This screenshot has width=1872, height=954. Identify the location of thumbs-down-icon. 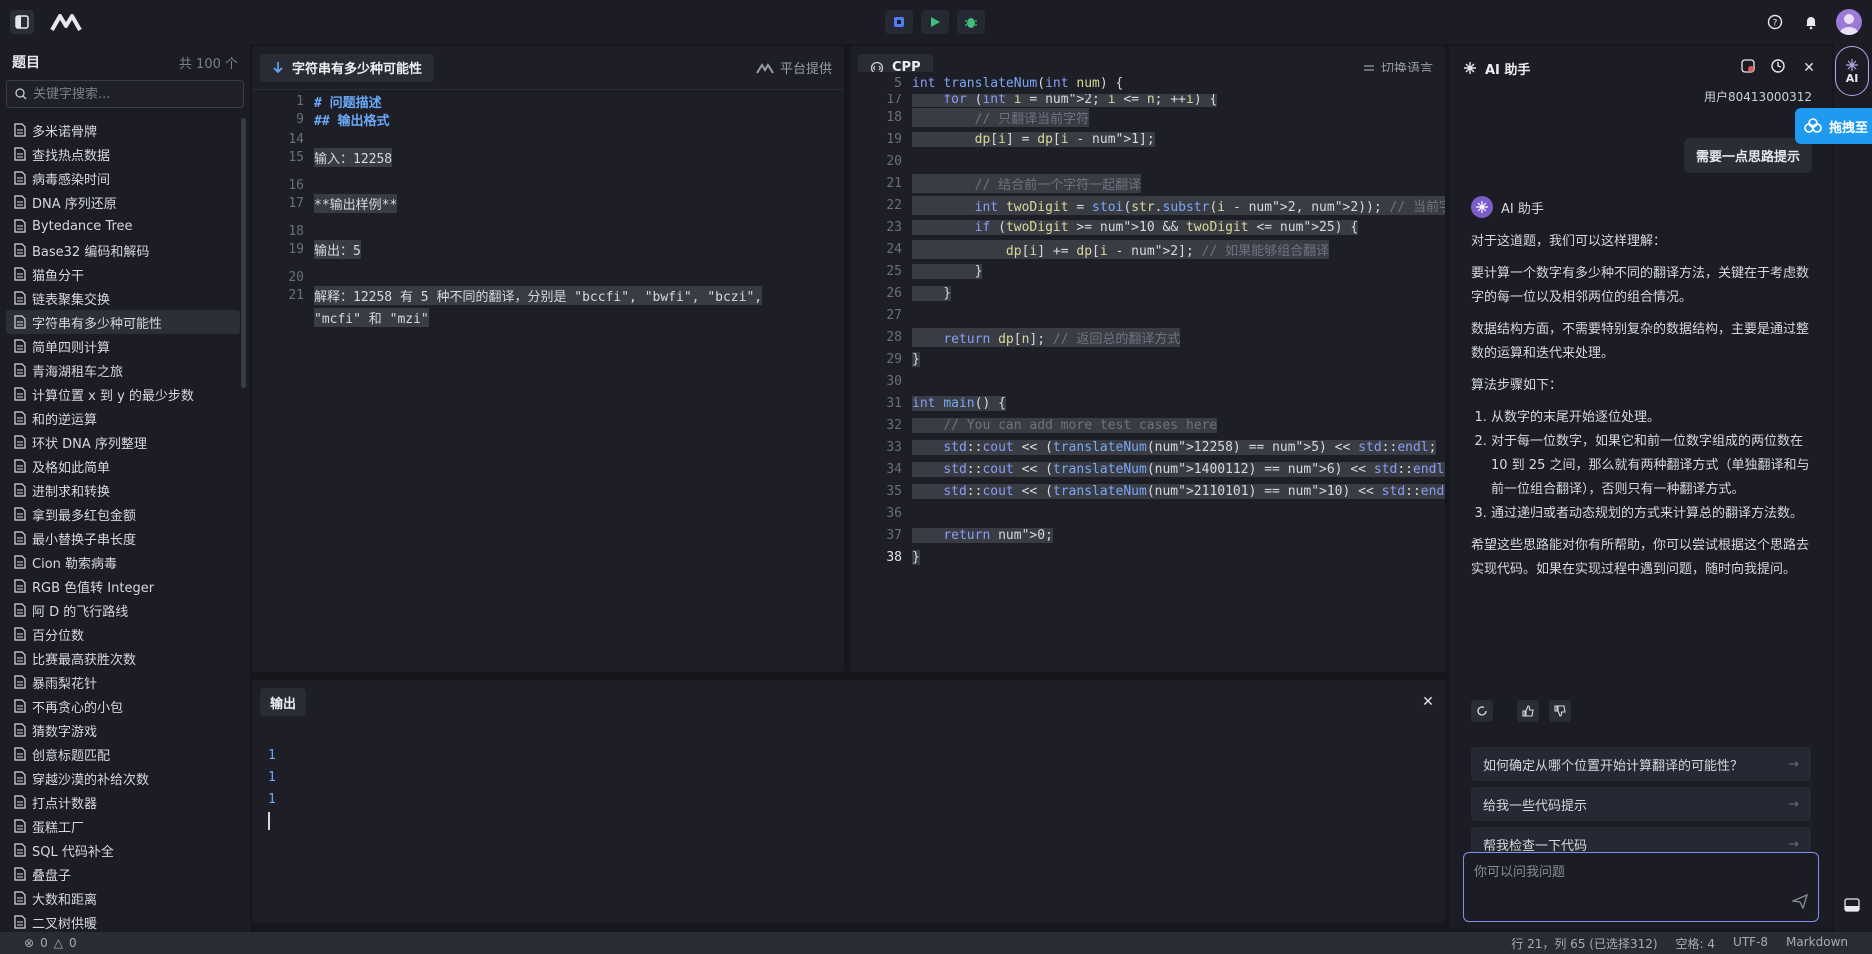
(1560, 711).